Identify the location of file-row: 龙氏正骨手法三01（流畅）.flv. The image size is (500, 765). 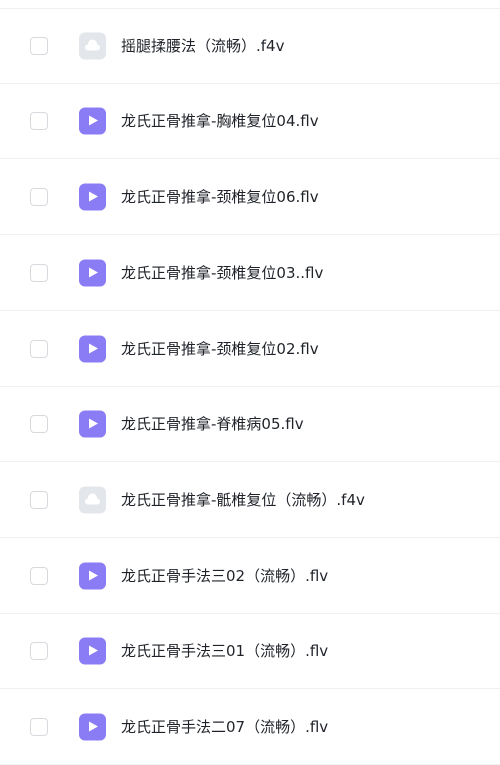
(250, 651).